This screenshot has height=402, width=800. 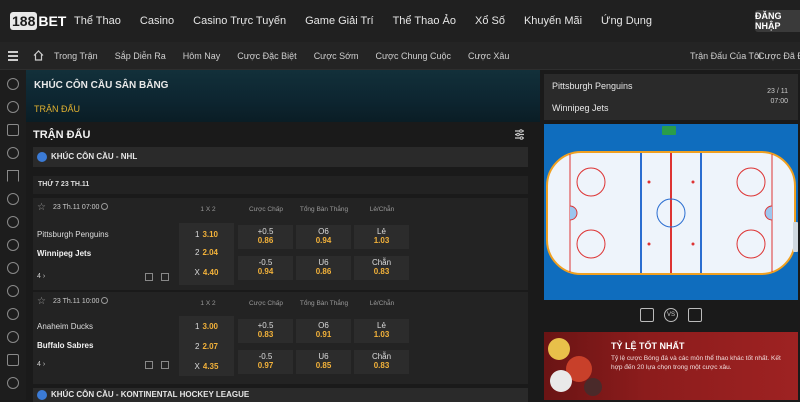 What do you see at coordinates (265, 262) in the screenshot?
I see `odds-label: -0.5` at bounding box center [265, 262].